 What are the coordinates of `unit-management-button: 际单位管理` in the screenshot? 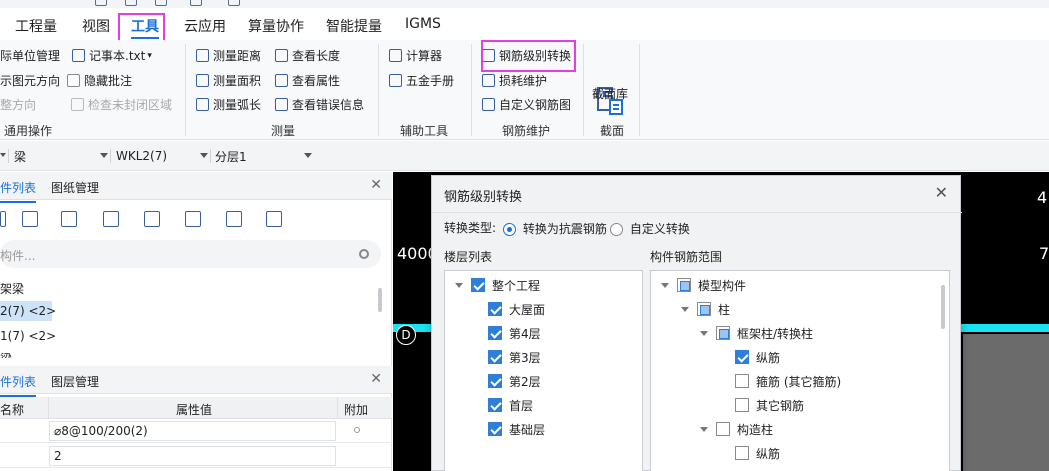 It's located at (30, 55).